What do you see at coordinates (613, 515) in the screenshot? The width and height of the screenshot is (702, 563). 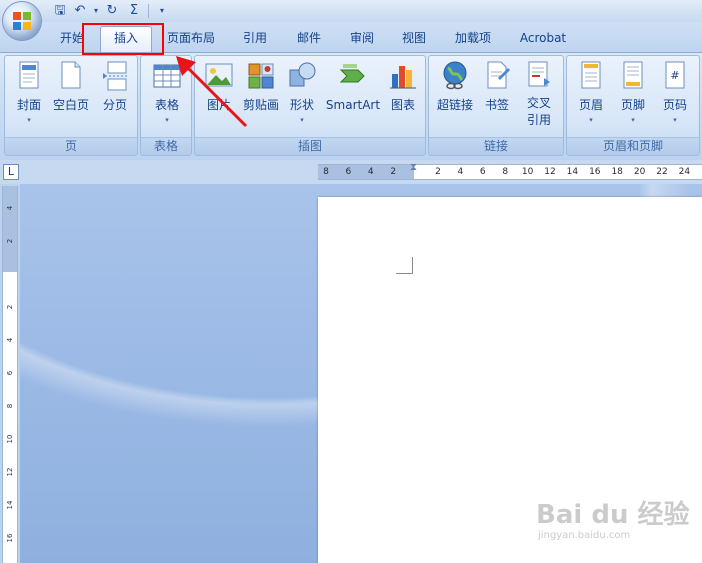 I see `watermark-brand: Bai du 经验` at bounding box center [613, 515].